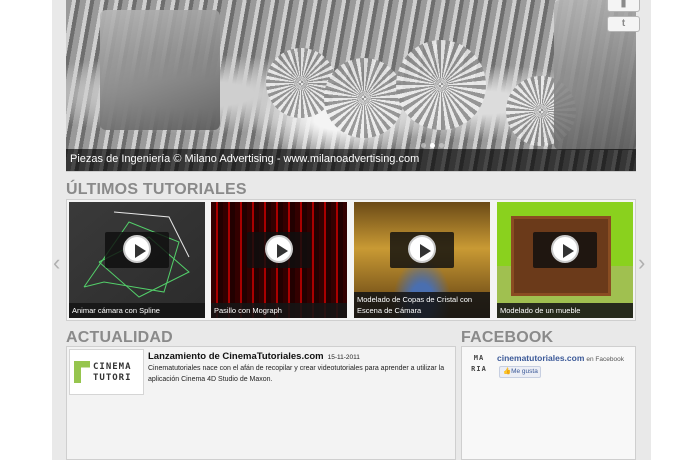 This screenshot has height=460, width=700. What do you see at coordinates (236, 356) in the screenshot?
I see `news-headline: Lanzamiento de CinemaTutoriales.com` at bounding box center [236, 356].